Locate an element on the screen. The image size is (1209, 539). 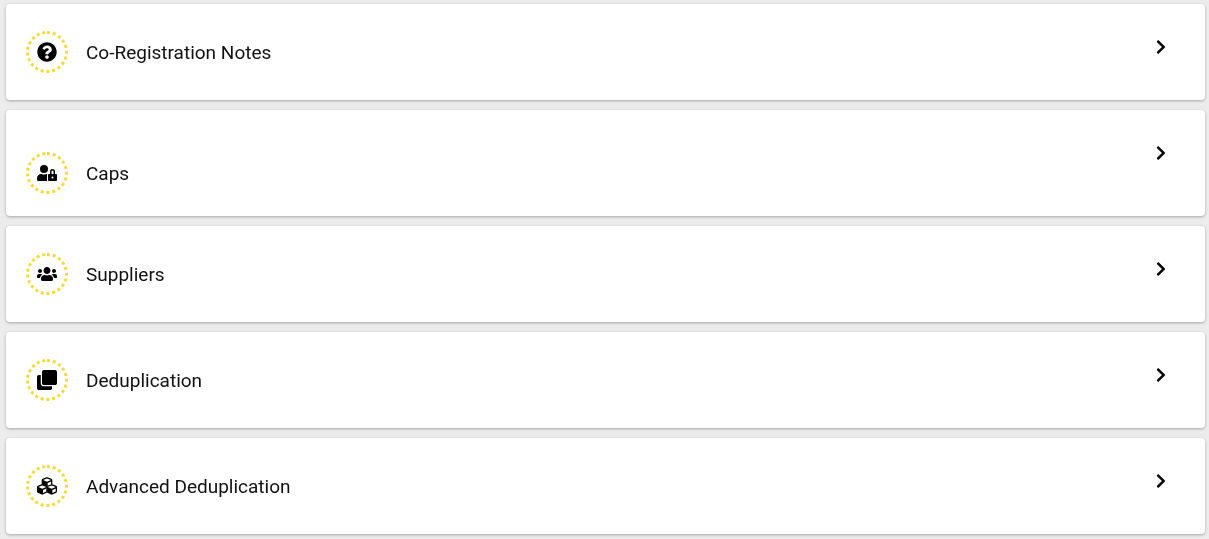
cubes-badge-icon is located at coordinates (47, 486).